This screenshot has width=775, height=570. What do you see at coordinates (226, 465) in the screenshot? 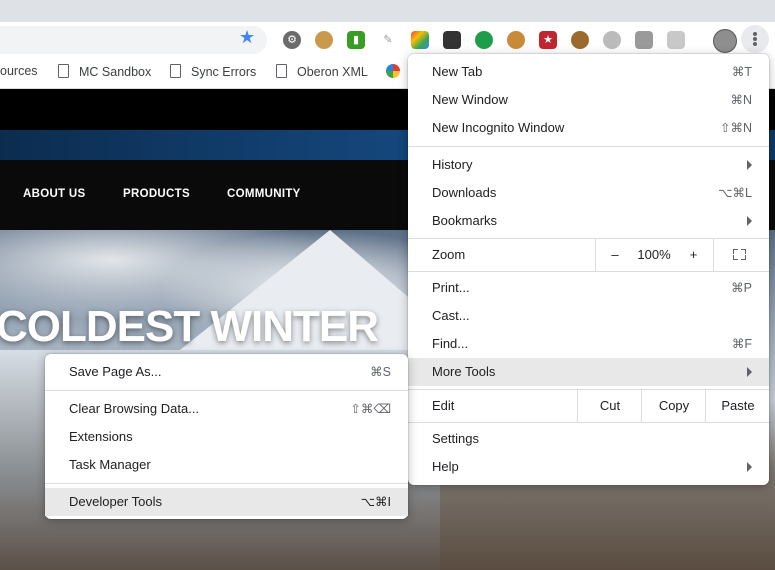
I see `submenu-item-task-manager: Task Manager` at bounding box center [226, 465].